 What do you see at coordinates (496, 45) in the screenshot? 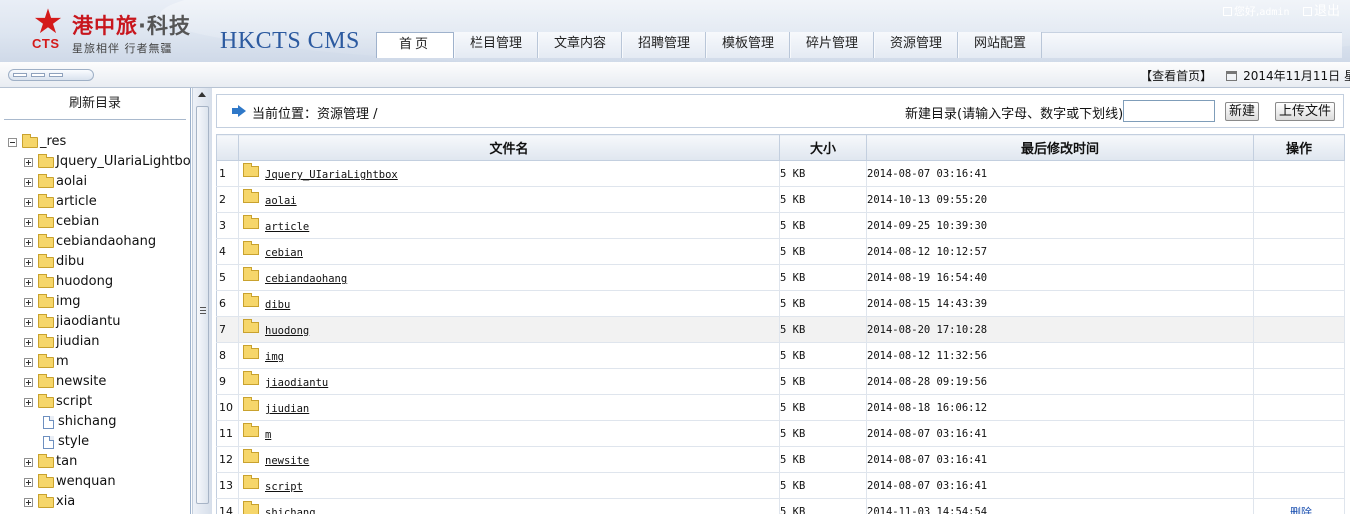
I see `nav-tab-columns: 栏目管理` at bounding box center [496, 45].